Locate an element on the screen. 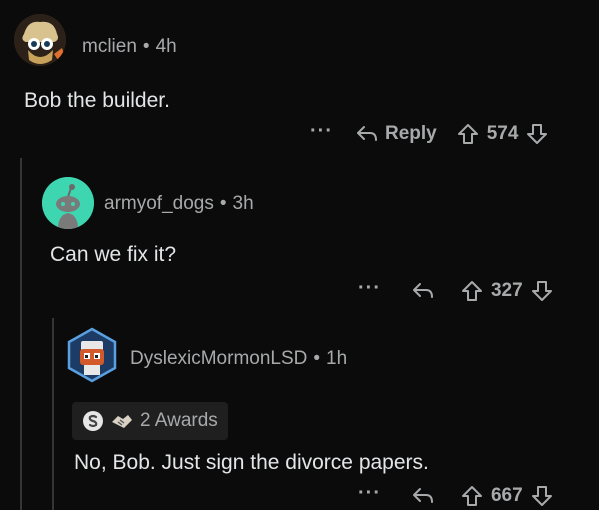 The width and height of the screenshot is (599, 510). username: DyslexicMormonLSD is located at coordinates (218, 358).